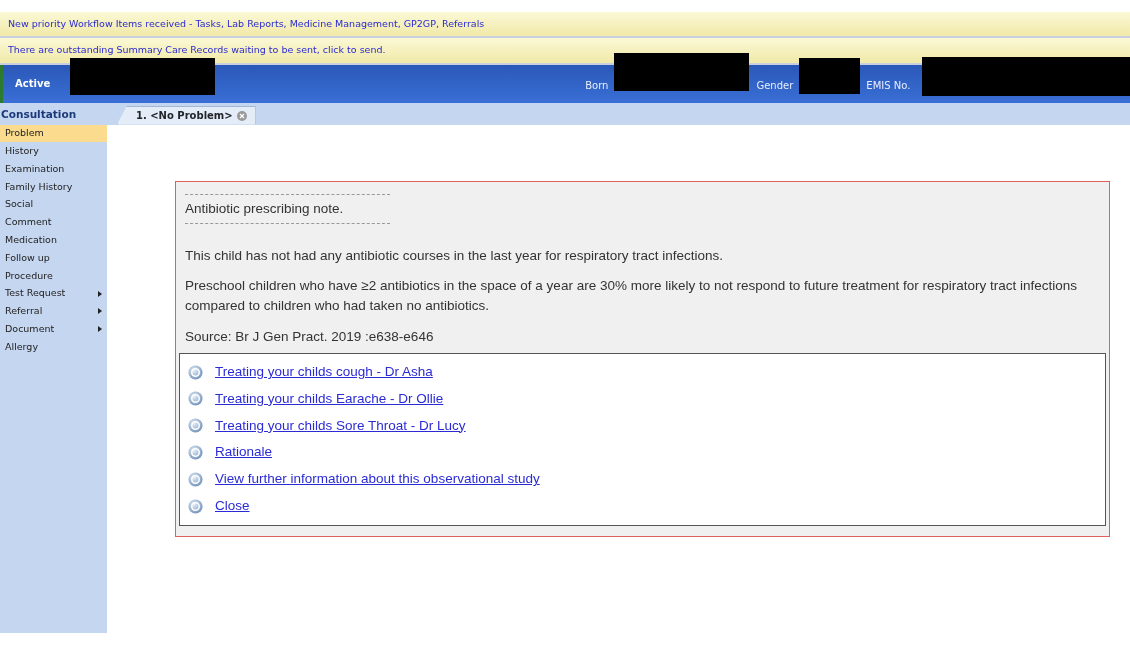 The height and width of the screenshot is (652, 1130). I want to click on info-link: Close, so click(232, 506).